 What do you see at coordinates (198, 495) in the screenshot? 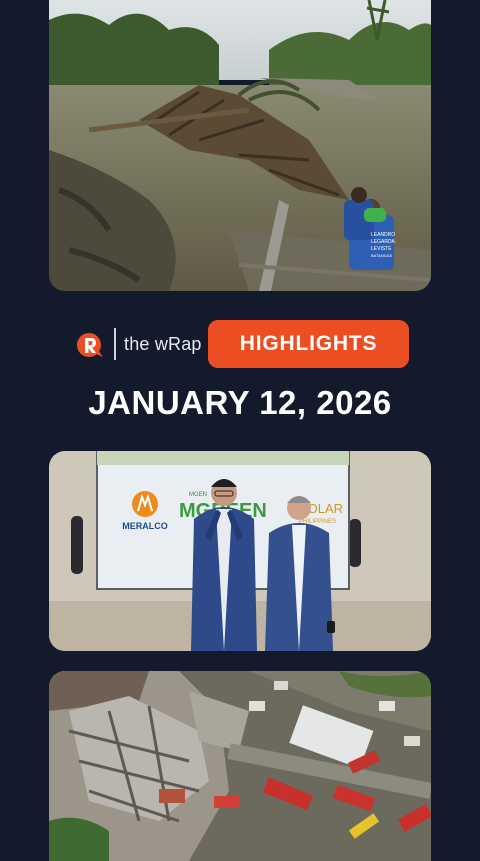
I see `screen-logo-mgen: MGEN` at bounding box center [198, 495].